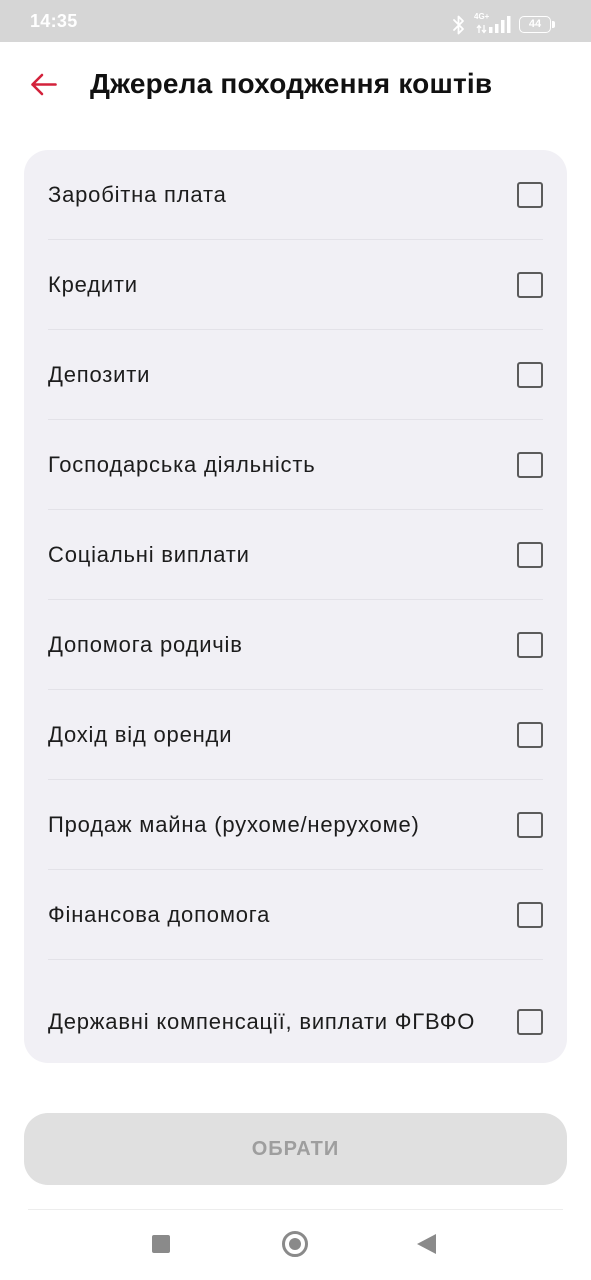 This screenshot has height=1280, width=591. What do you see at coordinates (54, 21) in the screenshot?
I see `status-time: 14:35` at bounding box center [54, 21].